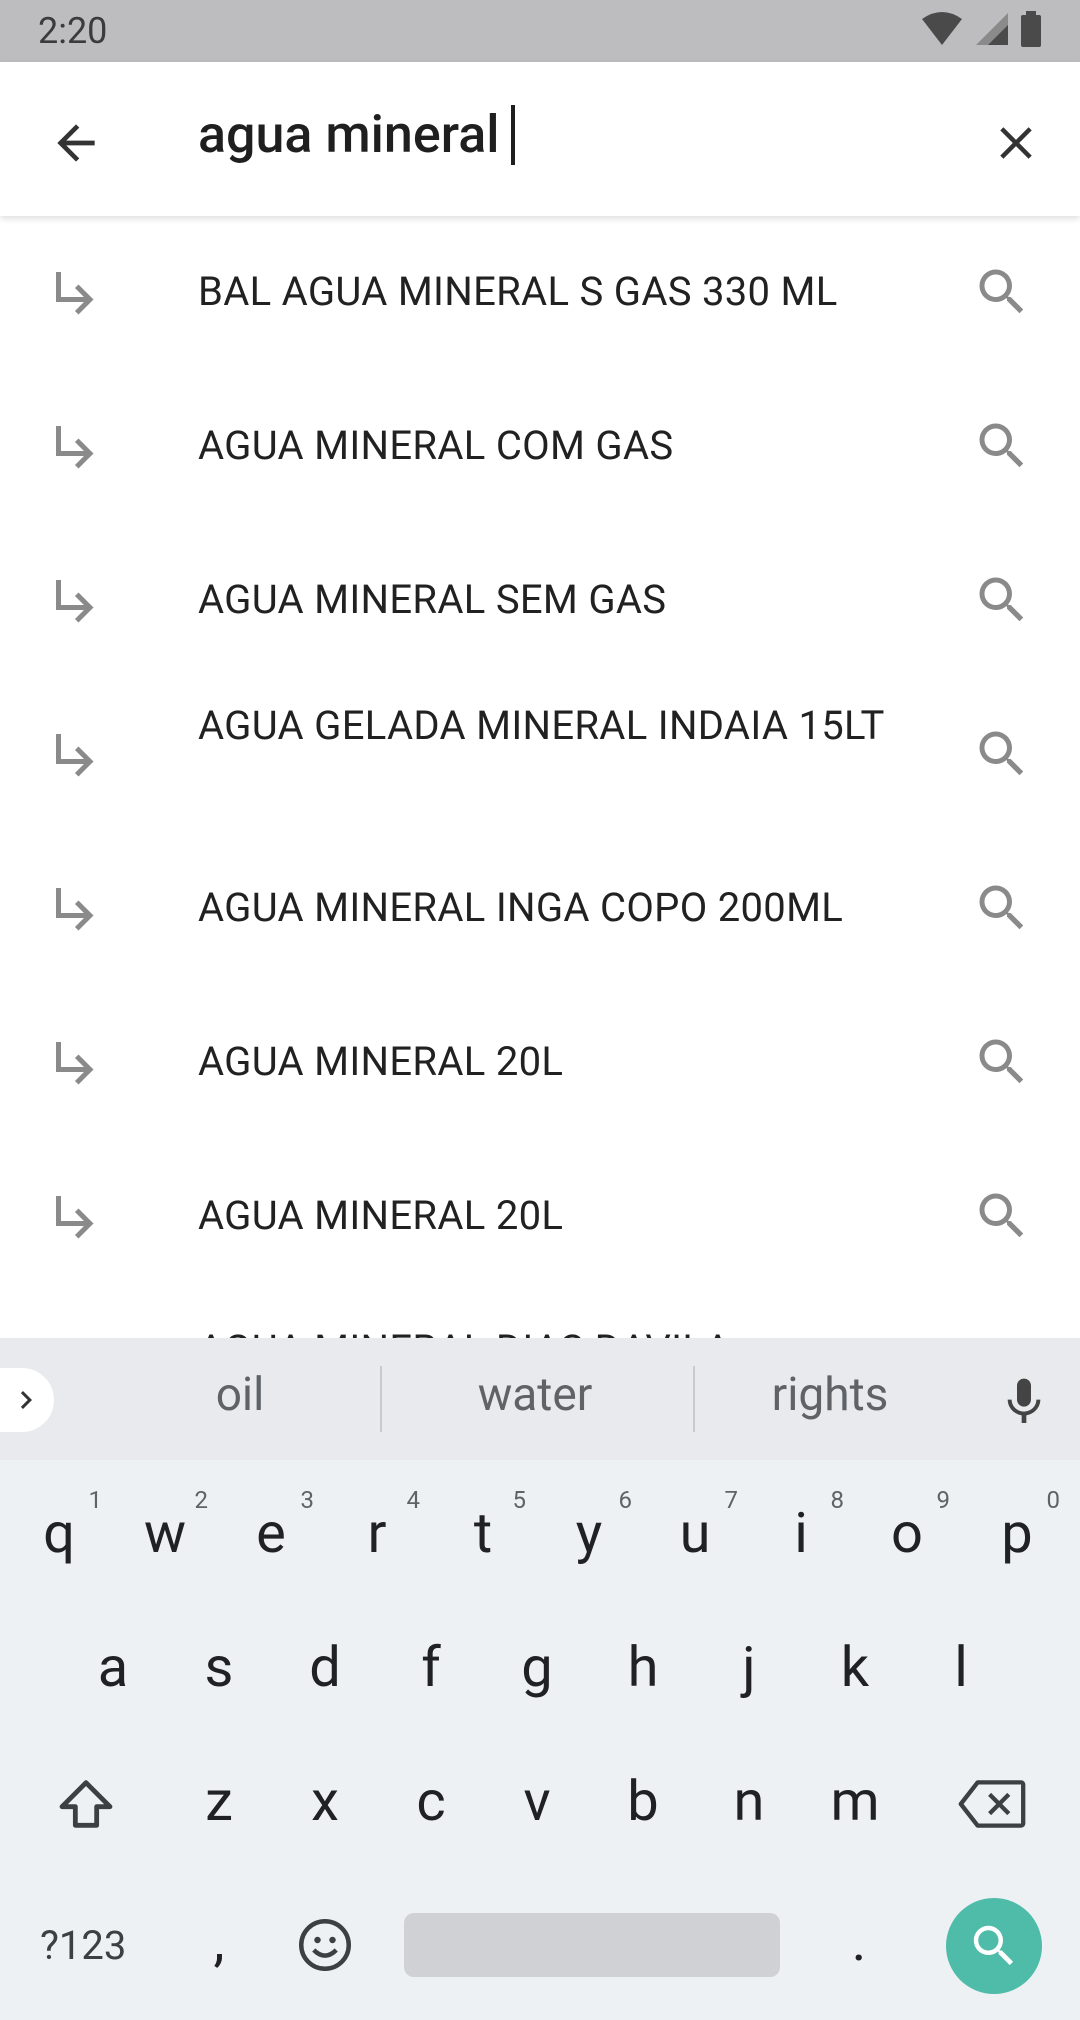  I want to click on strip-divider, so click(381, 1399).